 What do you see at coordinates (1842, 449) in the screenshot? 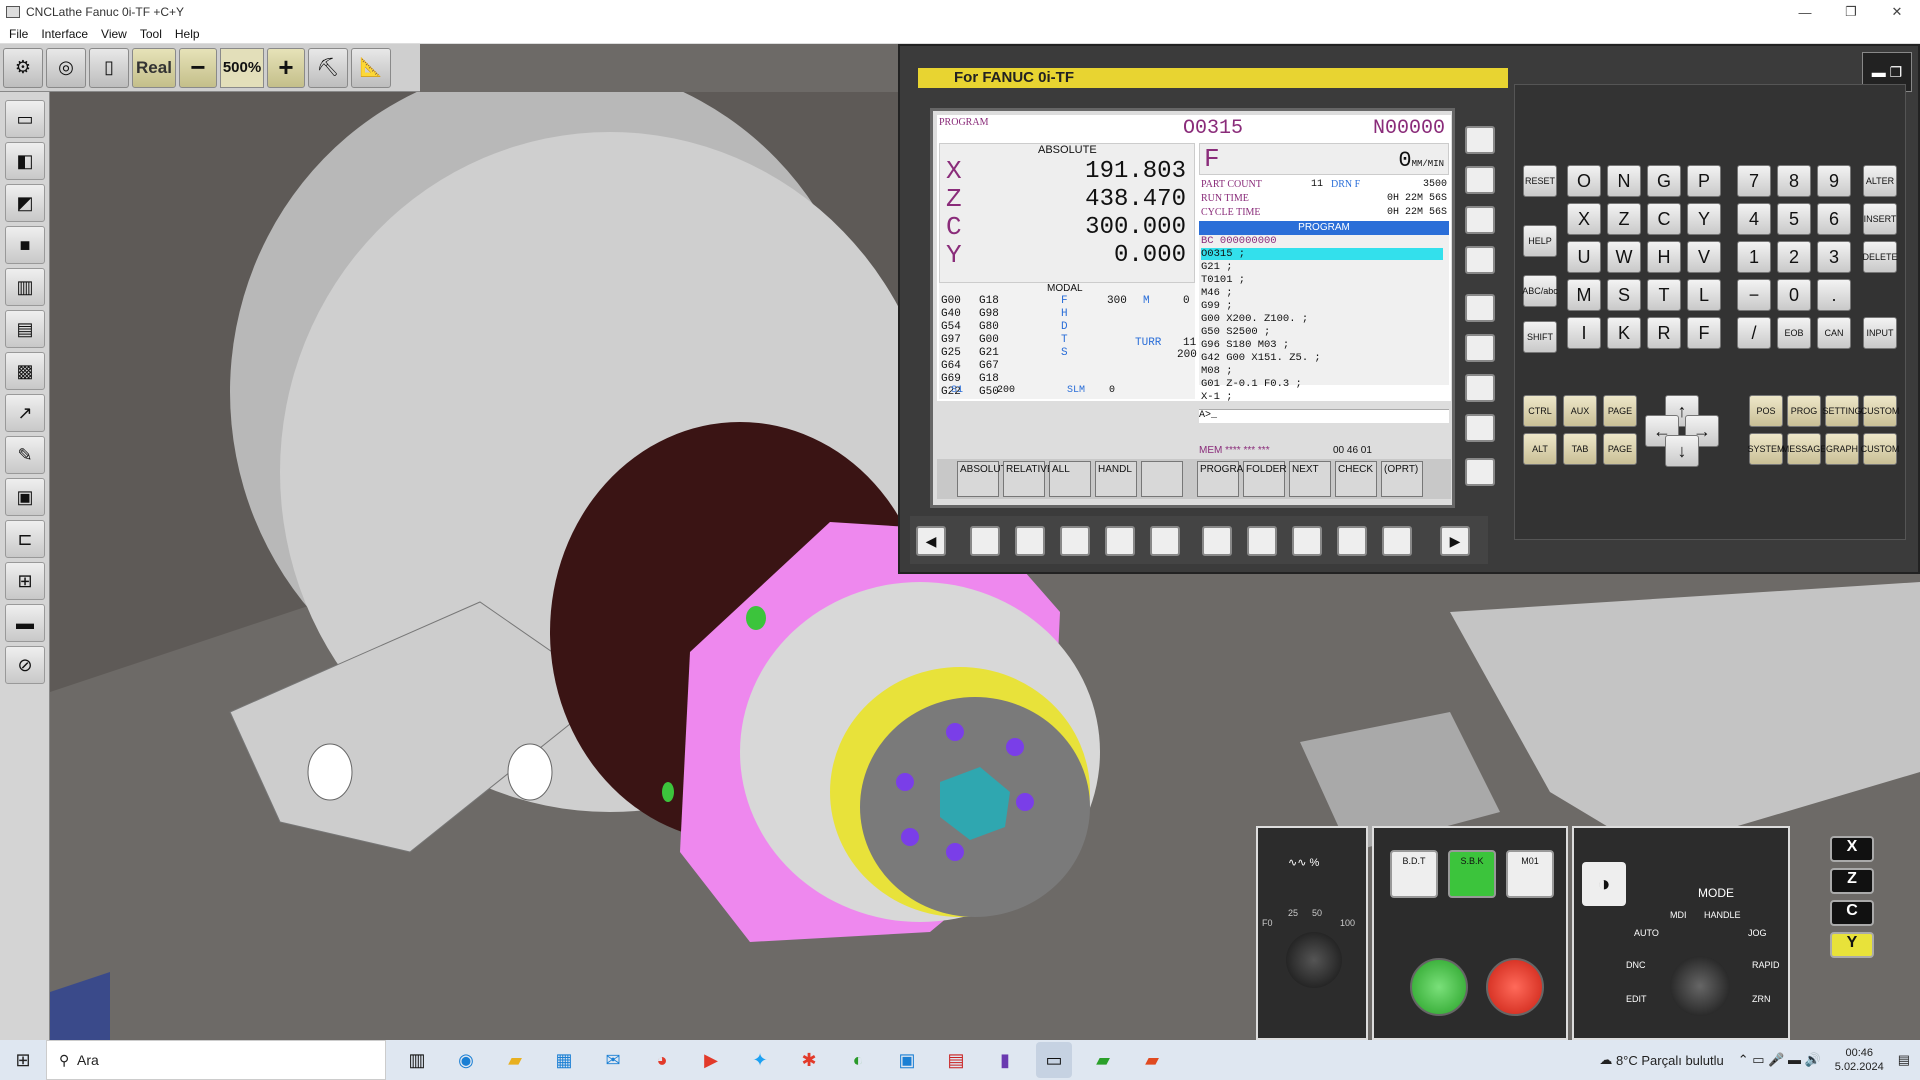
I see `graph-key: GRAPH` at bounding box center [1842, 449].